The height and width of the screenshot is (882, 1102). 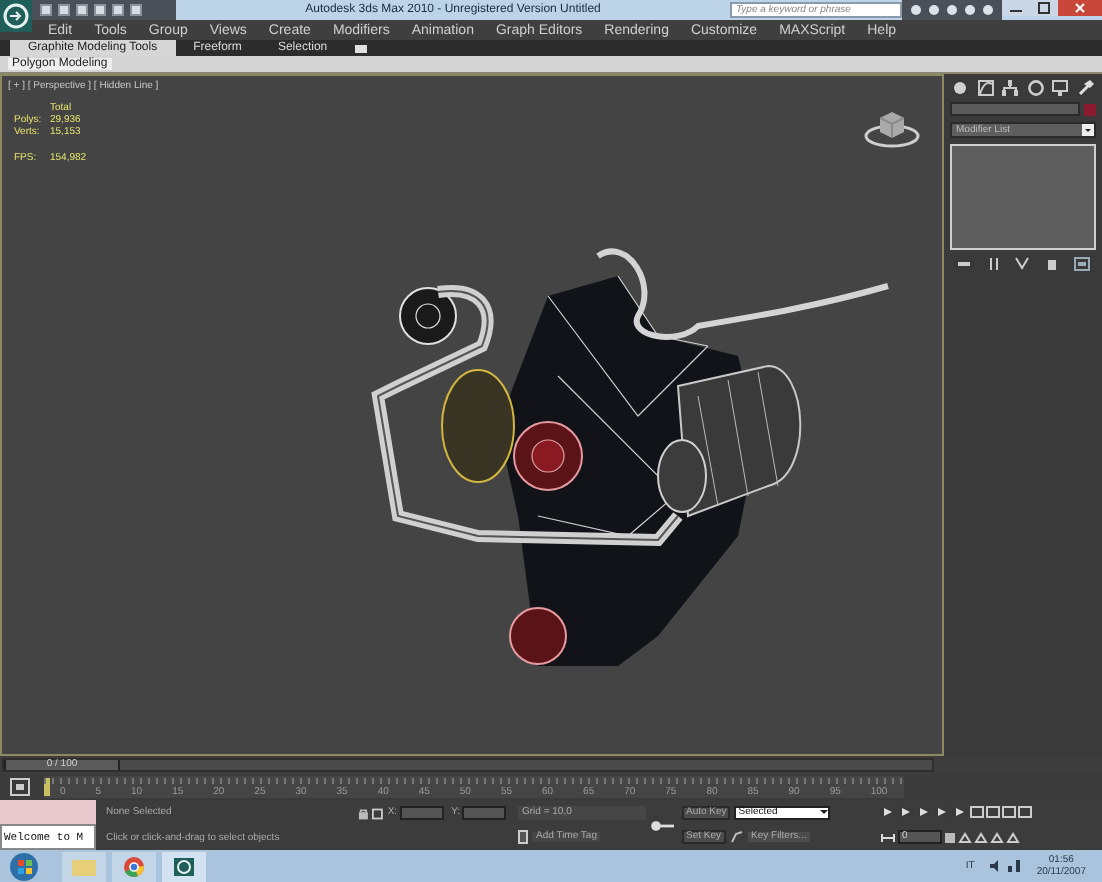 What do you see at coordinates (736, 837) in the screenshot?
I see `key-mode-icon` at bounding box center [736, 837].